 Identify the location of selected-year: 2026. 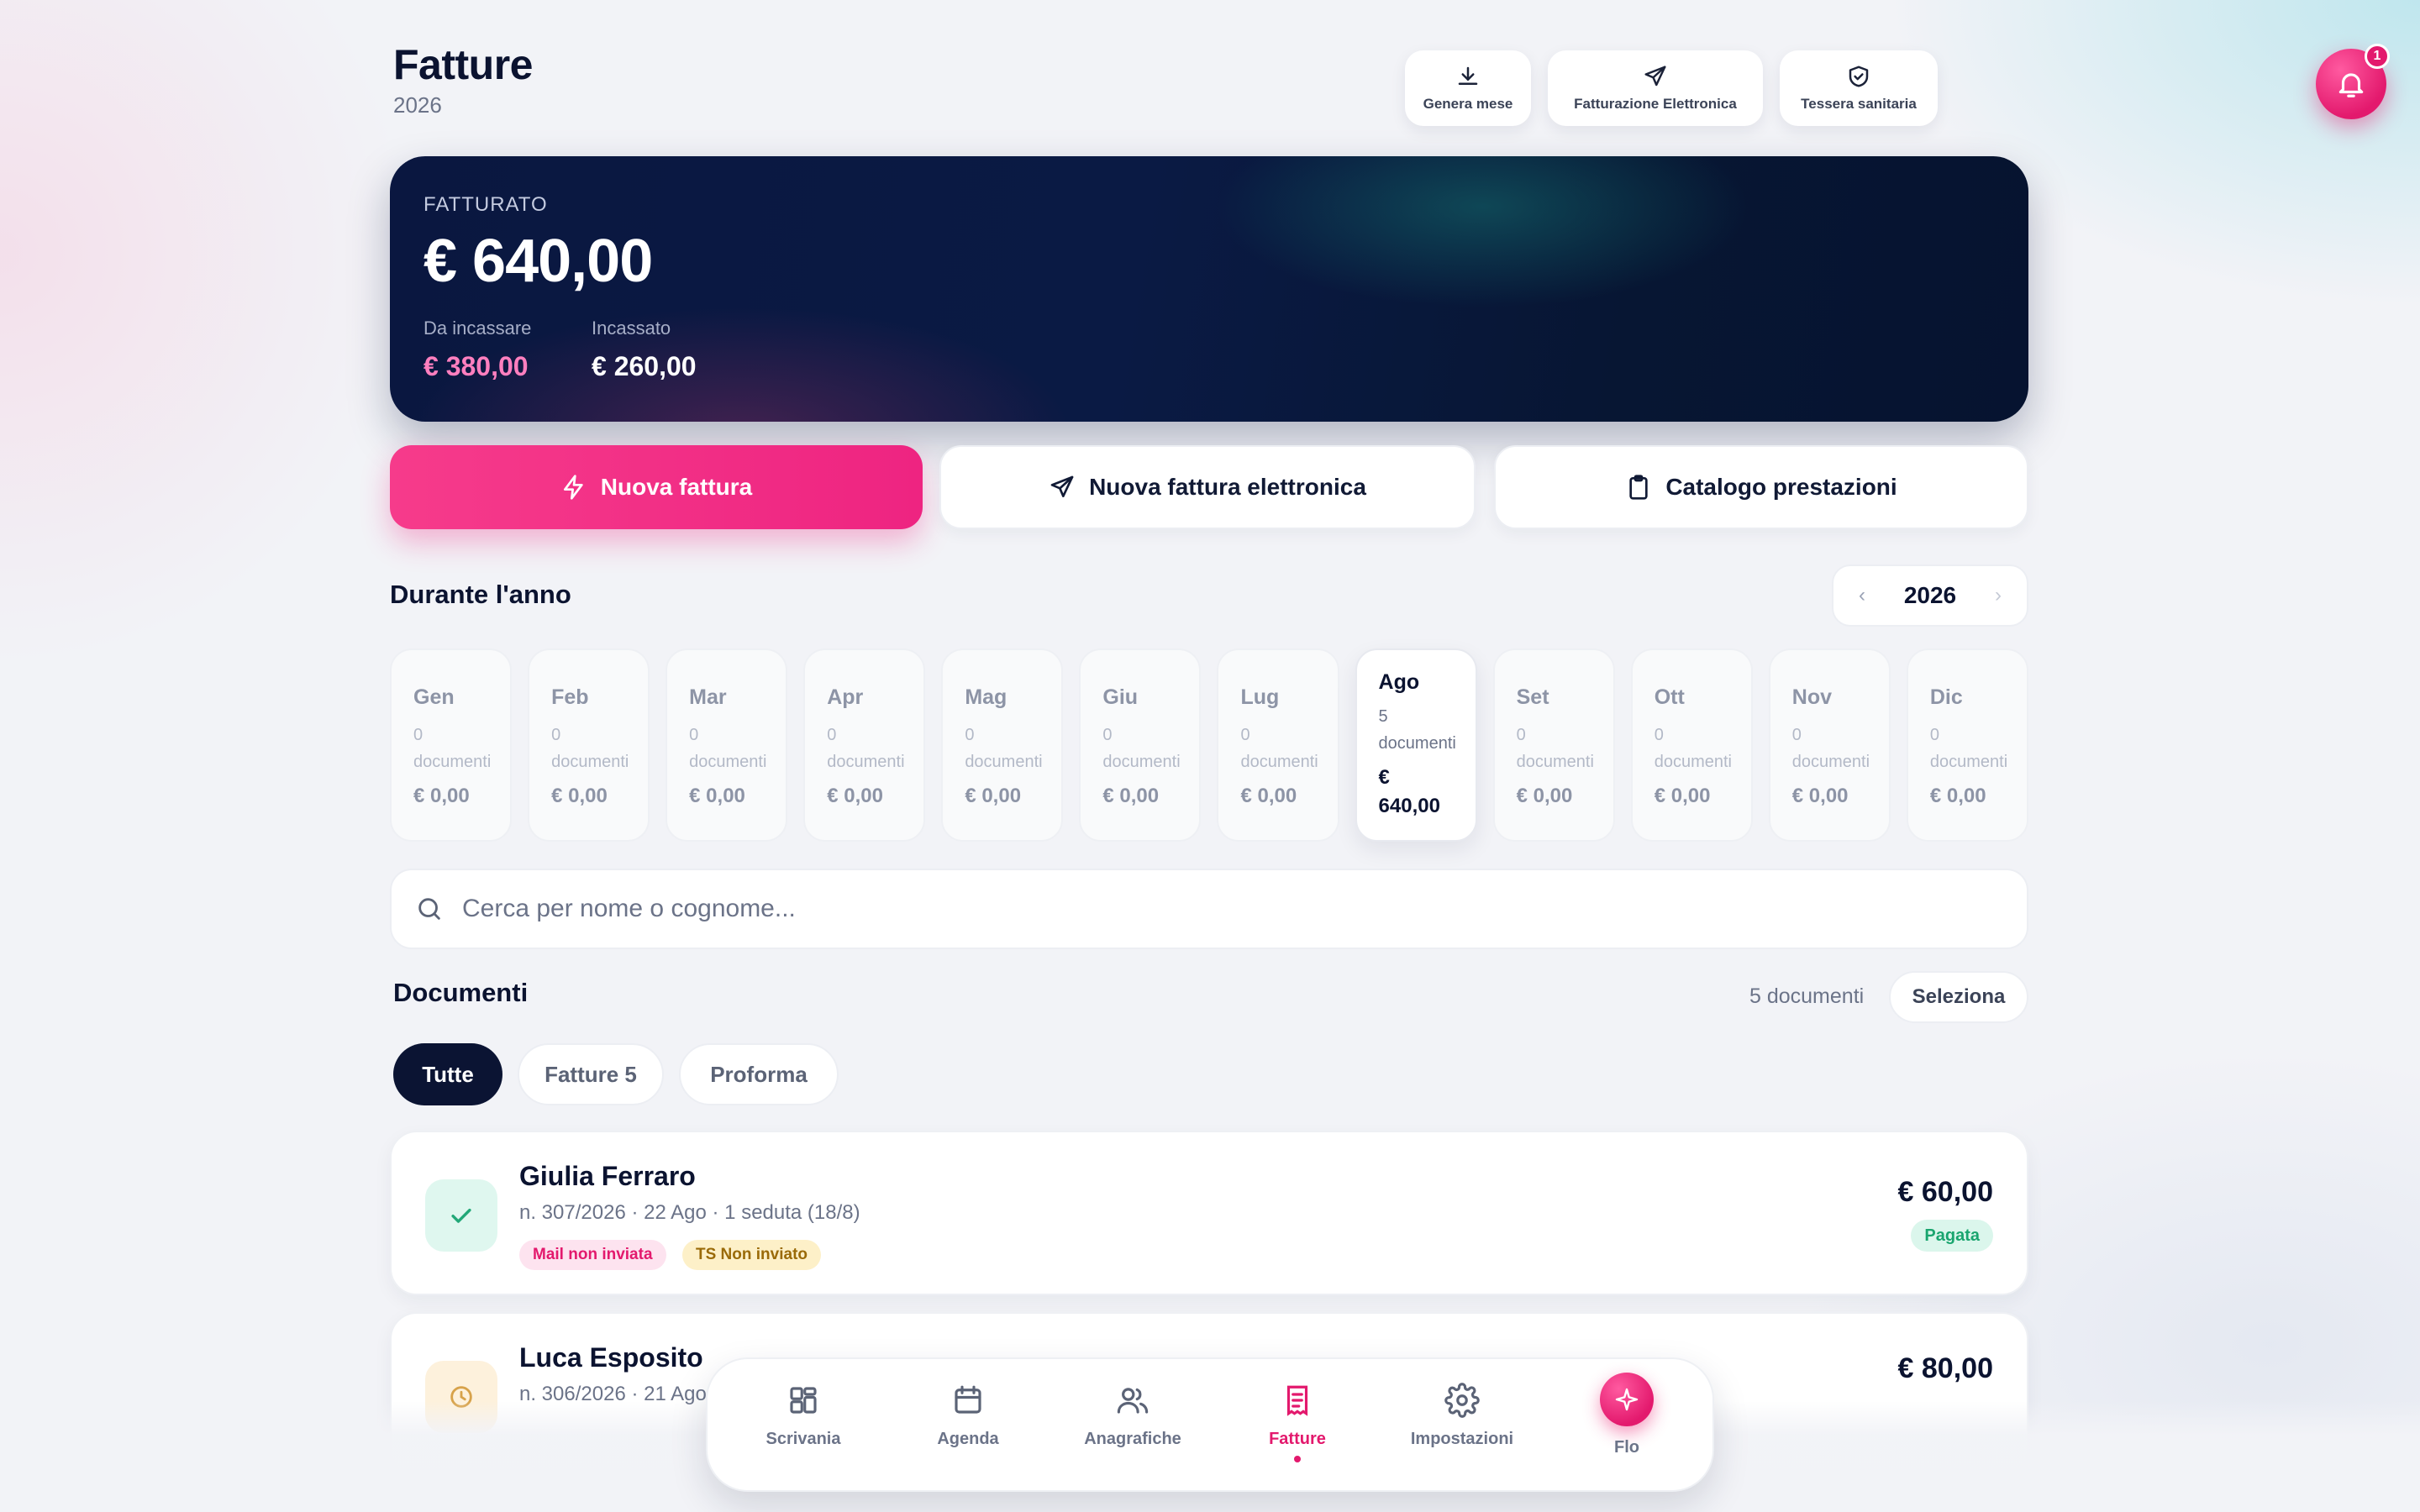
(1930, 595).